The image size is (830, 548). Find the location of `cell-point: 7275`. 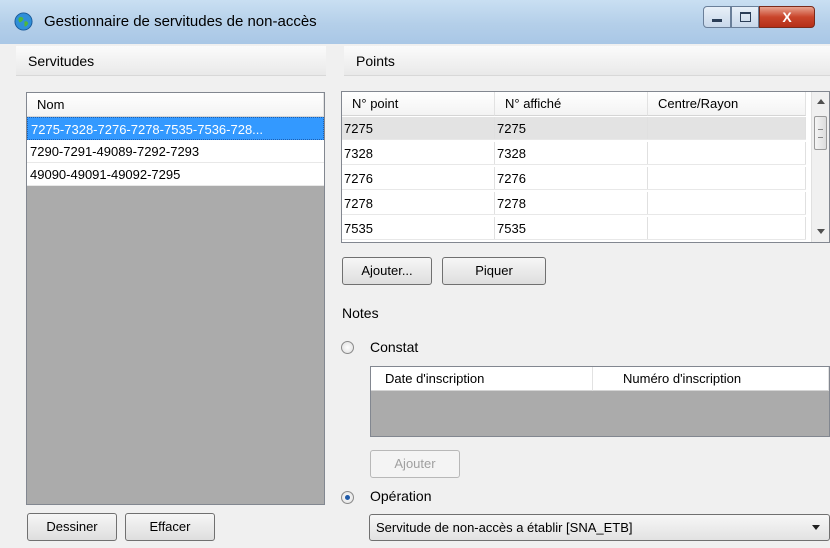

cell-point: 7275 is located at coordinates (418, 128).